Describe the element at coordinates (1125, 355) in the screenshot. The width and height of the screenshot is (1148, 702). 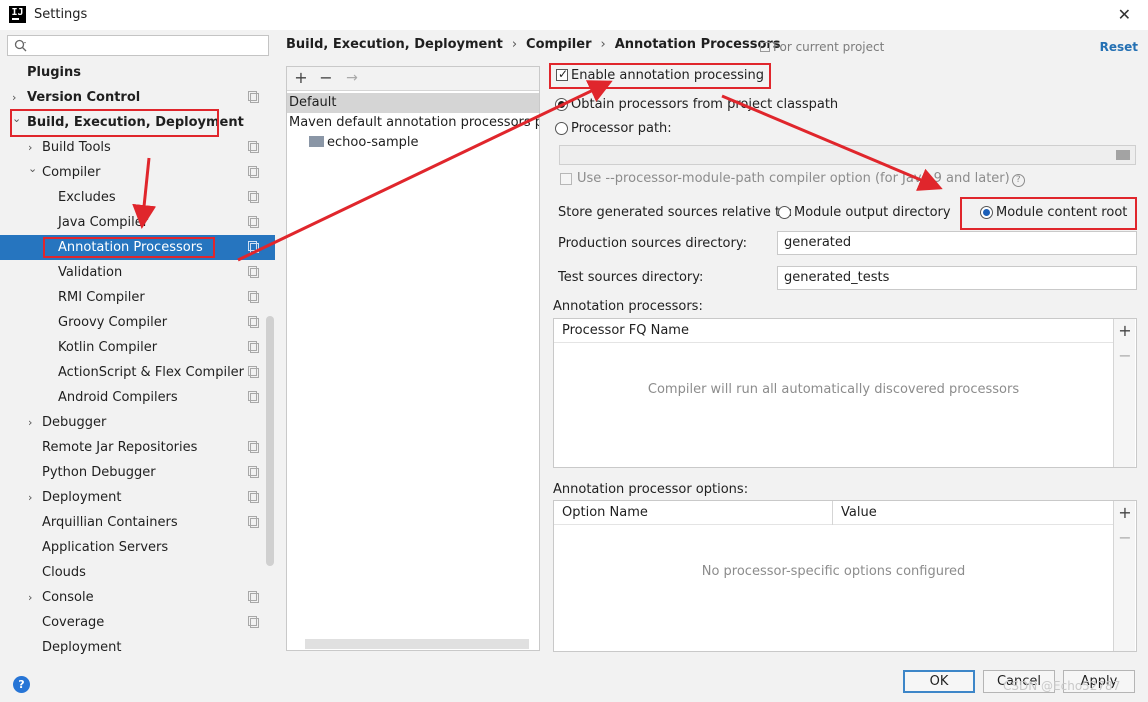
I see `remove-processor-button: −` at that location.